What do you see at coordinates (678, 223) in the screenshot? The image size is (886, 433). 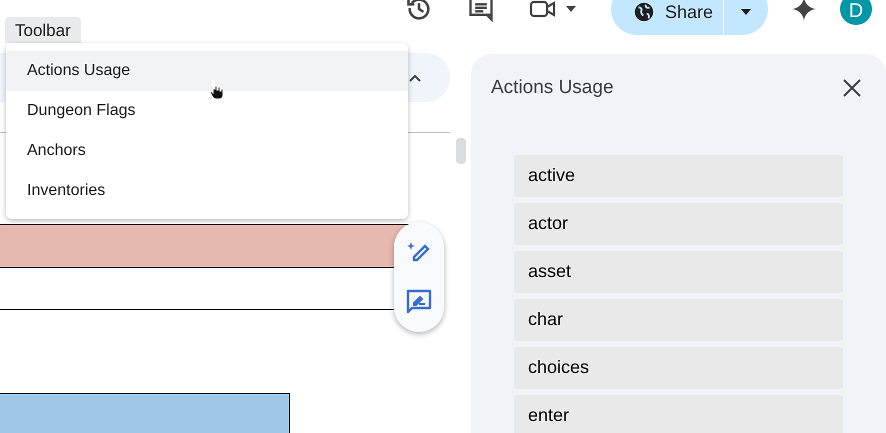 I see `usage-item: actor` at bounding box center [678, 223].